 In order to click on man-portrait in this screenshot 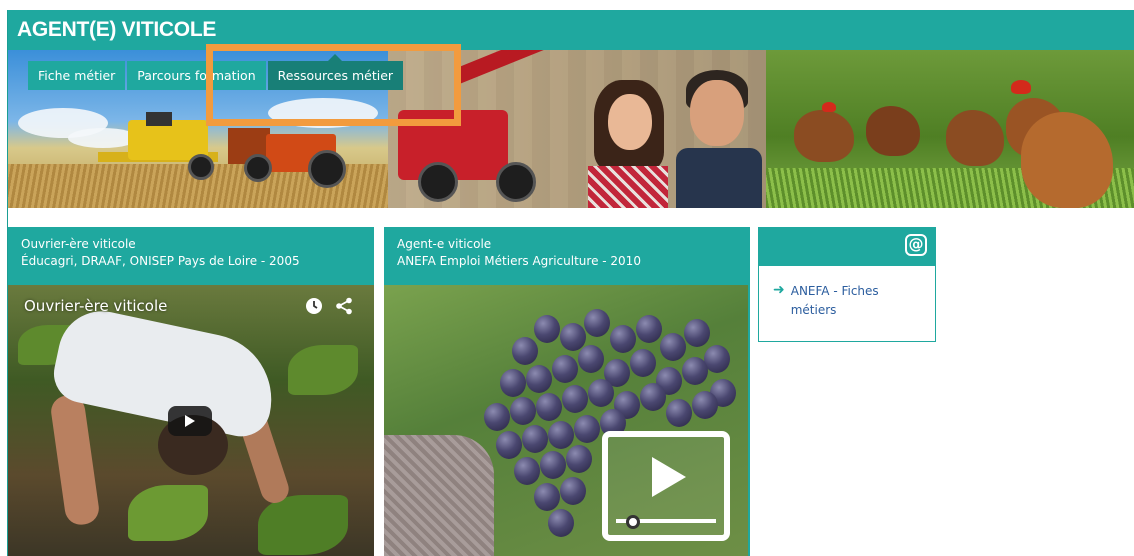, I will do `click(719, 139)`.